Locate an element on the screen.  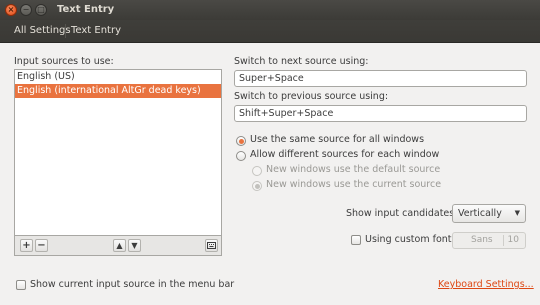
minimize-button: − is located at coordinates (26, 10).